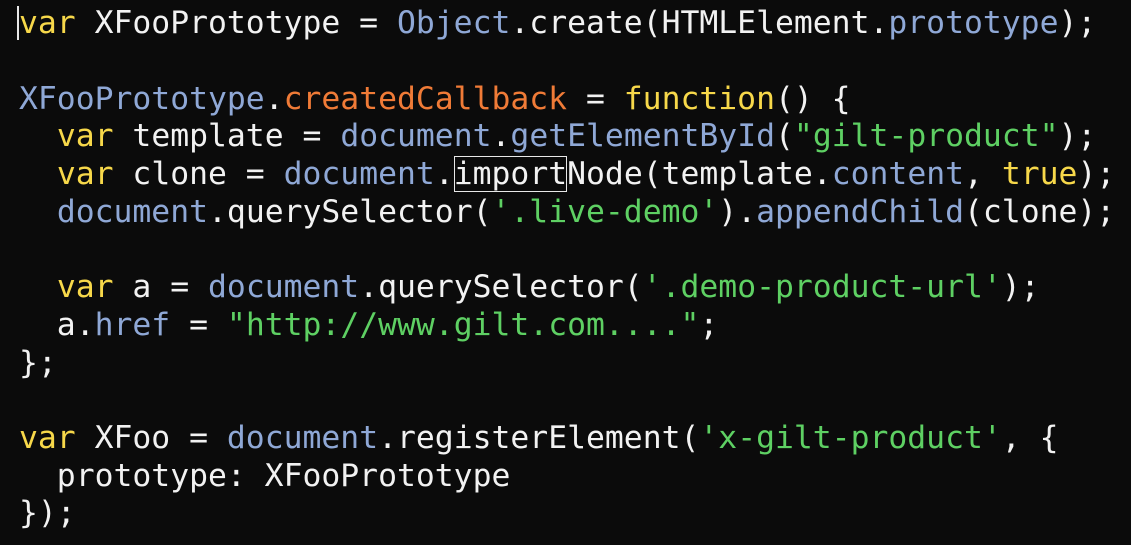 This screenshot has width=1131, height=545. What do you see at coordinates (142, 99) in the screenshot?
I see `code-token: XFooPrototype` at bounding box center [142, 99].